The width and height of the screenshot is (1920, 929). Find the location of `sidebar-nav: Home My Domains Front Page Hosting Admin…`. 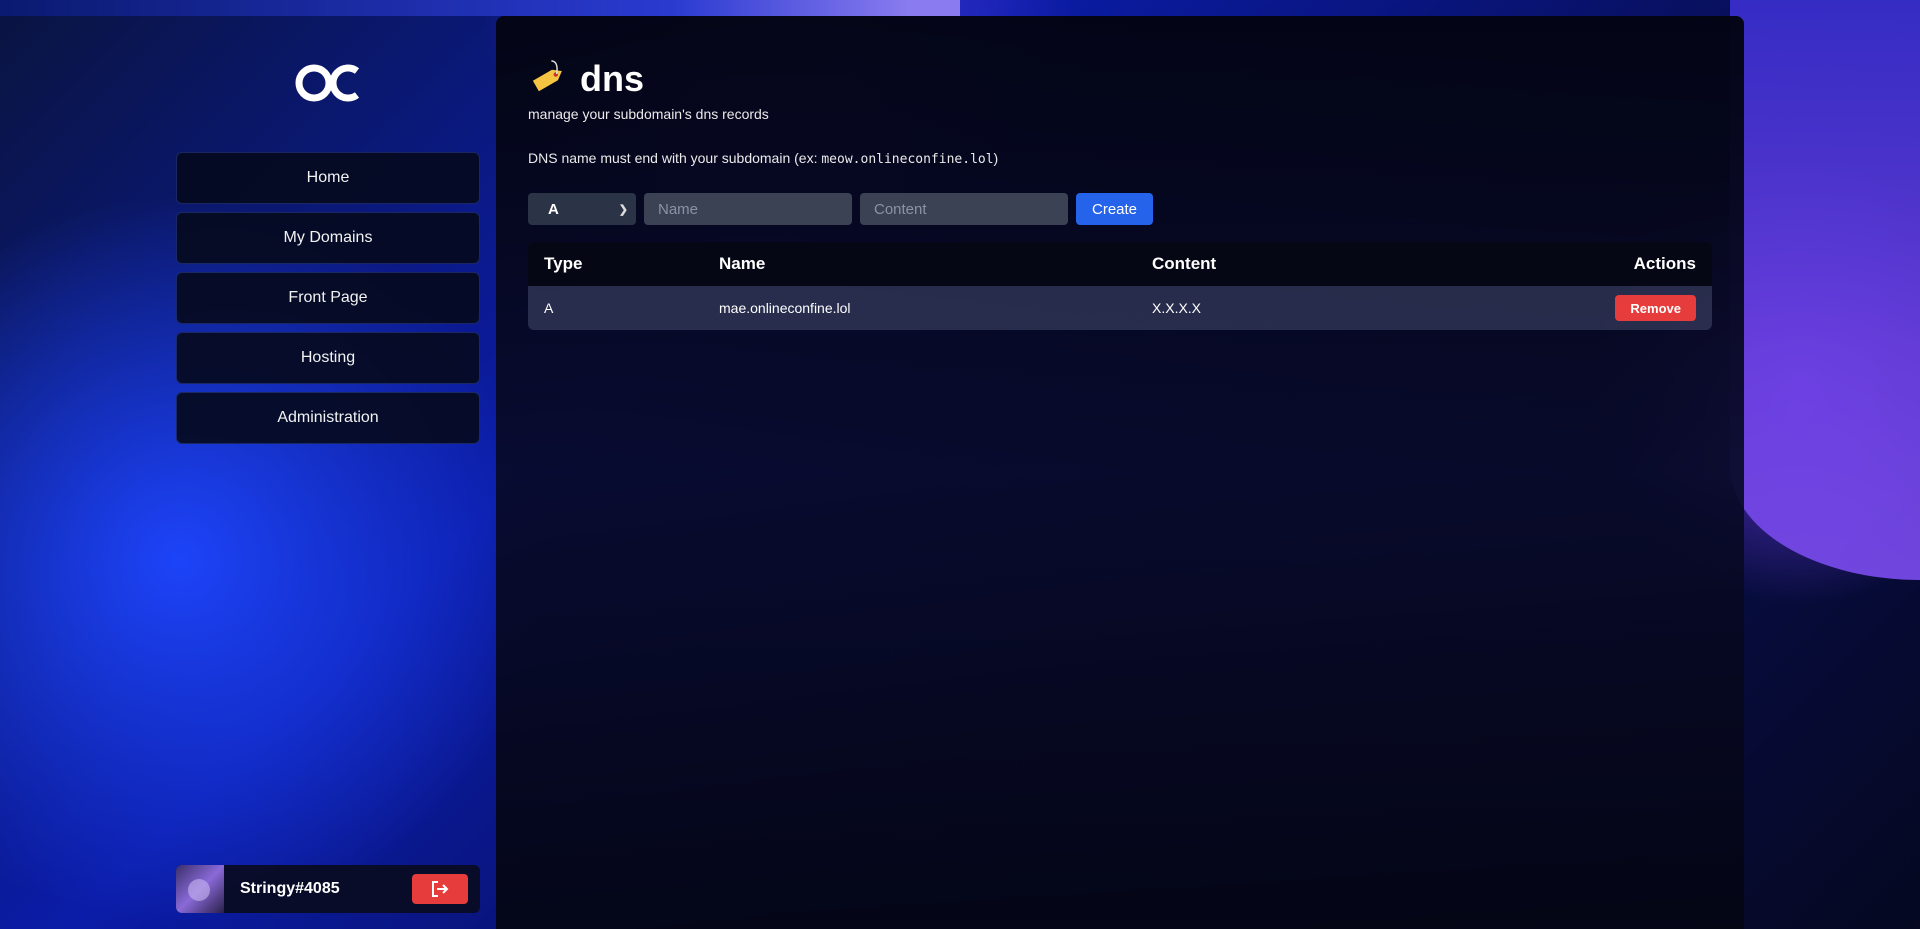

sidebar-nav: Home My Domains Front Page Hosting Admin… is located at coordinates (328, 302).